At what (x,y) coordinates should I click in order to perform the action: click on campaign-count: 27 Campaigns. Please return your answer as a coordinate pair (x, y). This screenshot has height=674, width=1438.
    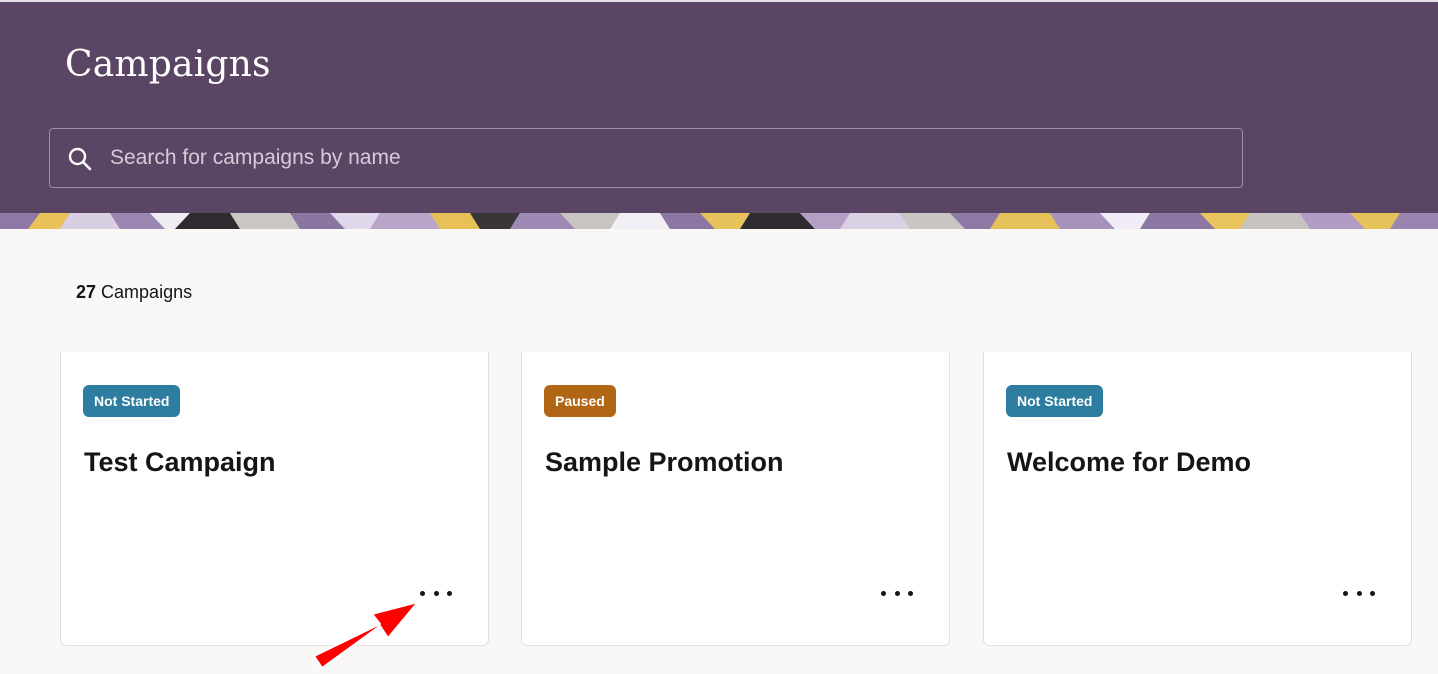
    Looking at the image, I should click on (134, 292).